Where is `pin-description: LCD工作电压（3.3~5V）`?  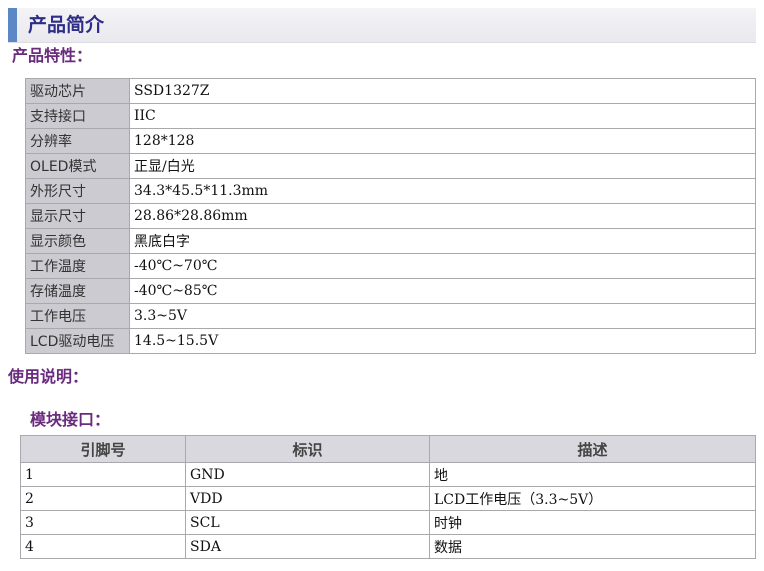
pin-description: LCD工作电压（3.3~5V） is located at coordinates (592, 498).